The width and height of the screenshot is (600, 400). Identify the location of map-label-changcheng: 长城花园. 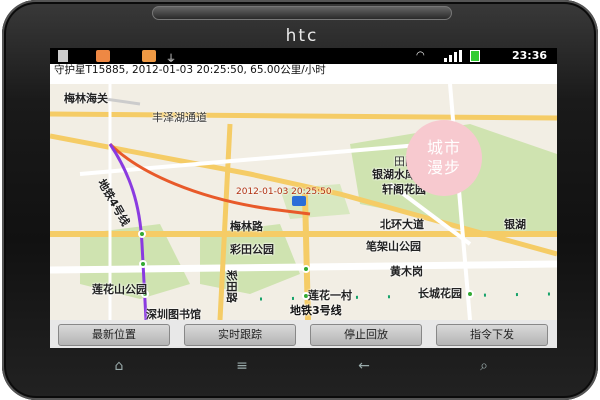
(440, 293).